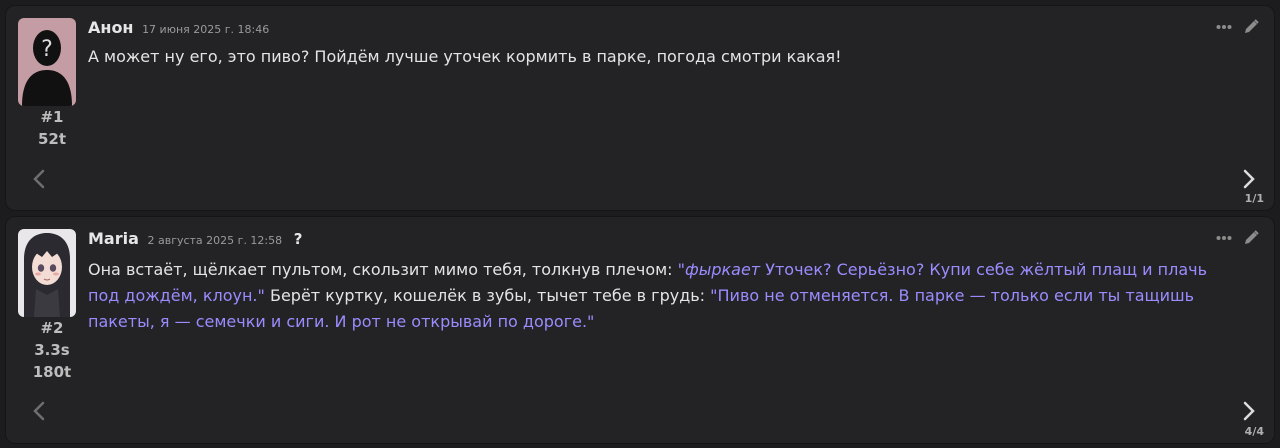 The image size is (1280, 448). I want to click on avatar: ?, so click(47, 62).